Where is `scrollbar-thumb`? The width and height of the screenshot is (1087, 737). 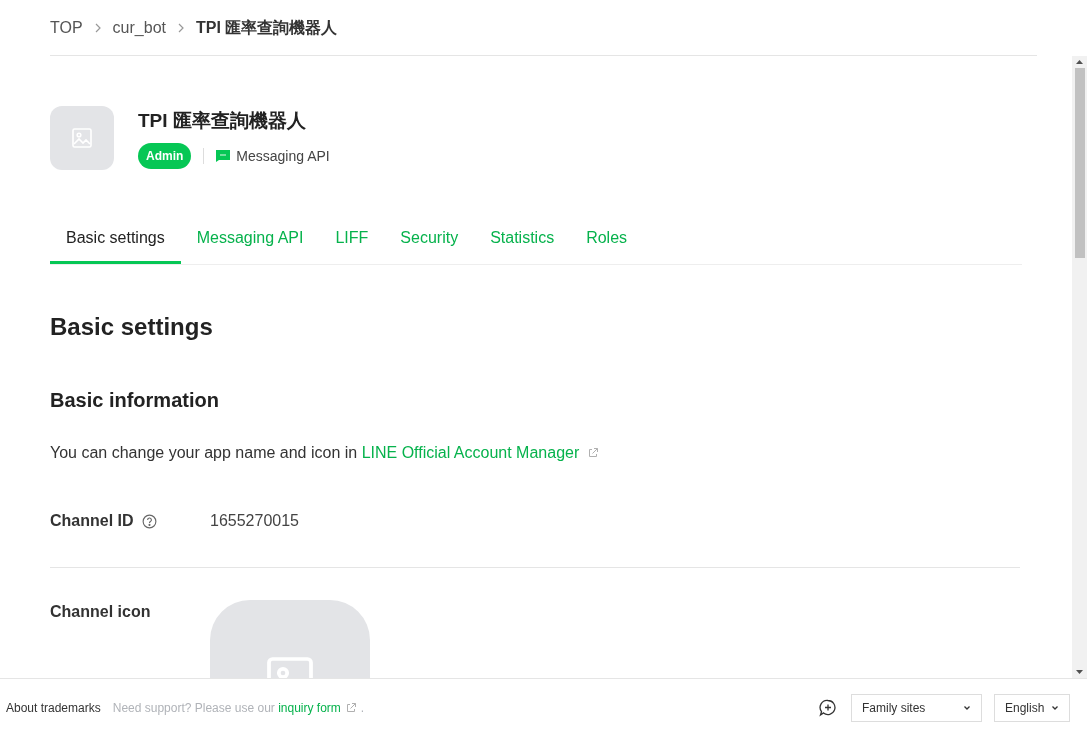 scrollbar-thumb is located at coordinates (1079, 163).